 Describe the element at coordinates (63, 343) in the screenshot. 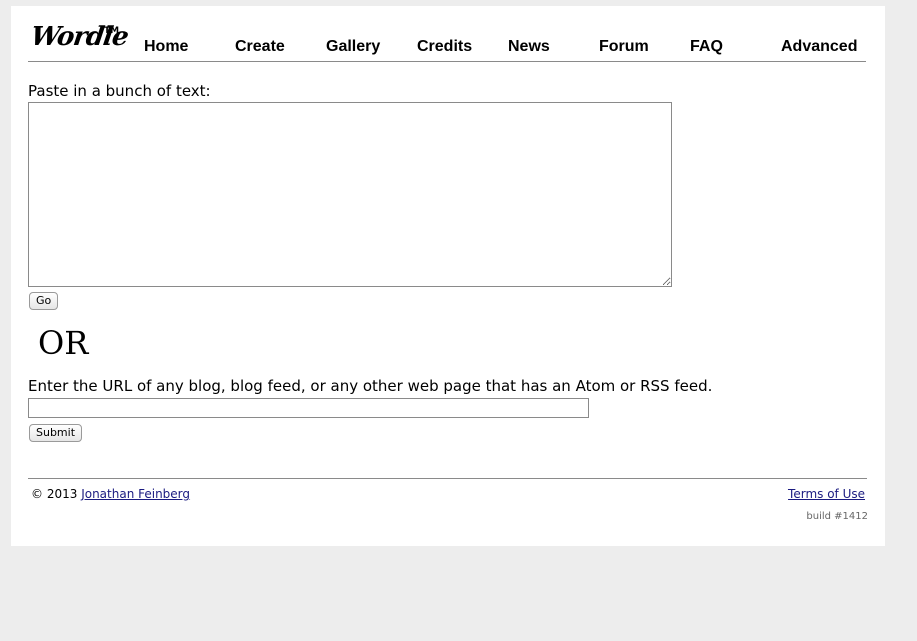

I see `or-divider-text: OR` at that location.